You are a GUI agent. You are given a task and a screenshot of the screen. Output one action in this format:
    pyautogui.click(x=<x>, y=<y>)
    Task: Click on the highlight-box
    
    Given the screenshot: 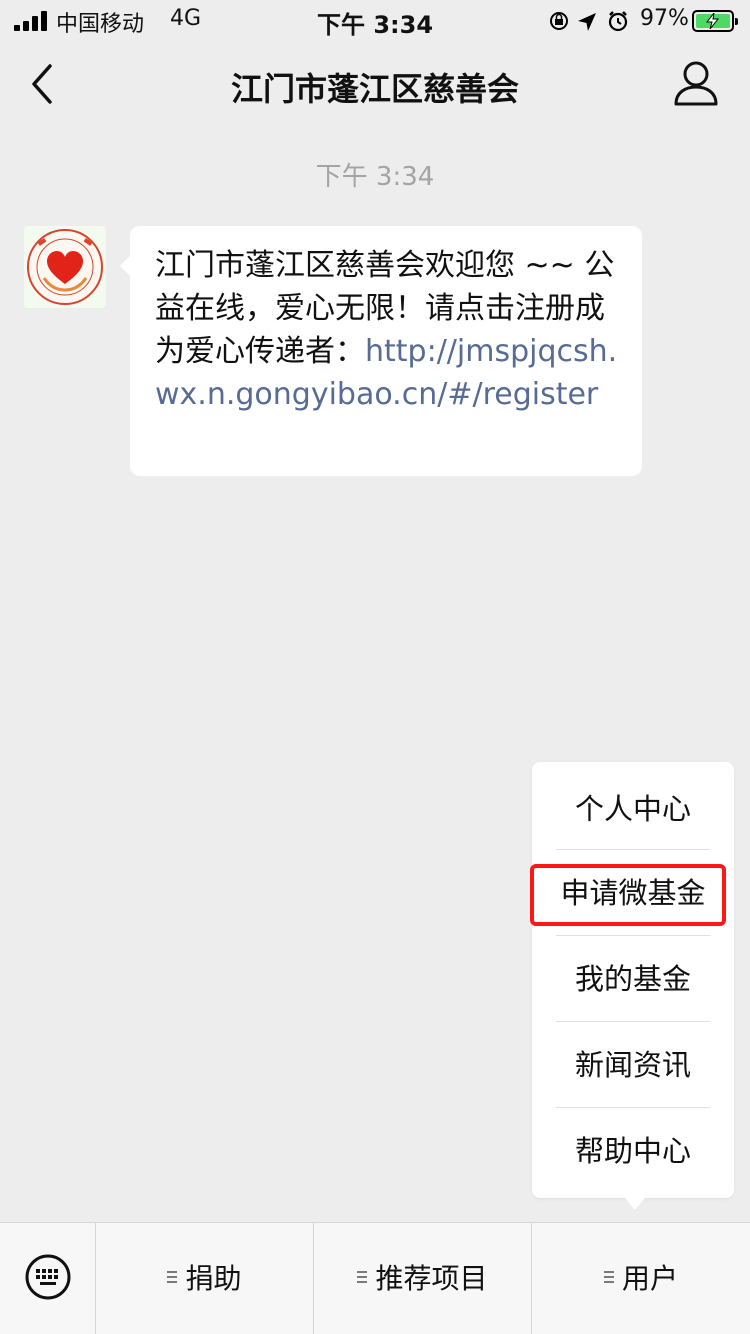 What is the action you would take?
    pyautogui.click(x=628, y=895)
    